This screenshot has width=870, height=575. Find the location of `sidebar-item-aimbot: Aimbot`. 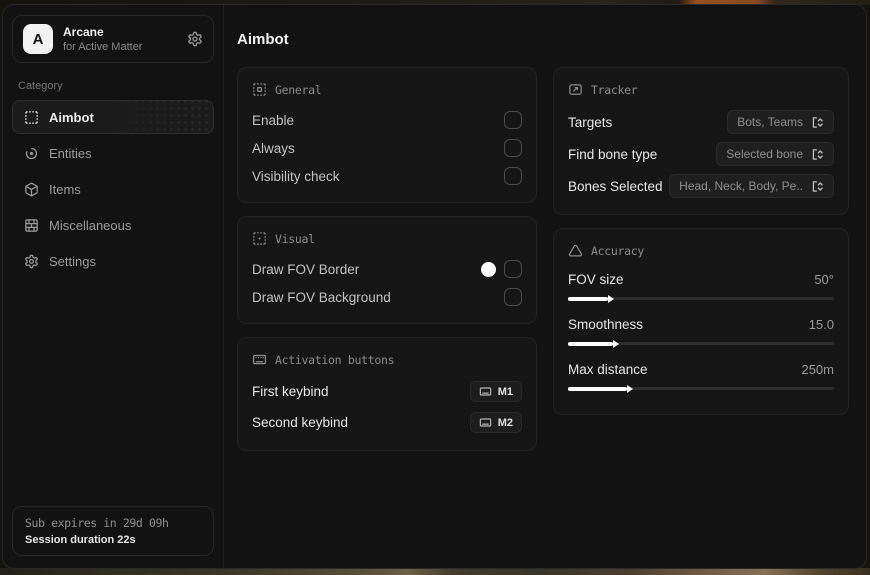

sidebar-item-aimbot: Aimbot is located at coordinates (113, 117).